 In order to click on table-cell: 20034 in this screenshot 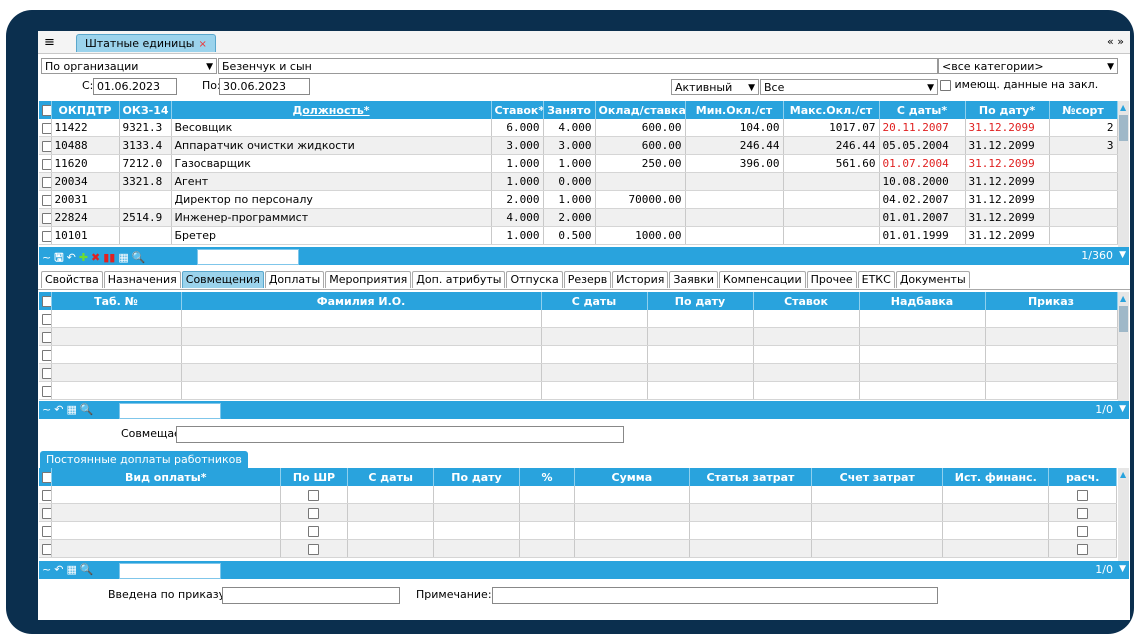, I will do `click(85, 181)`.